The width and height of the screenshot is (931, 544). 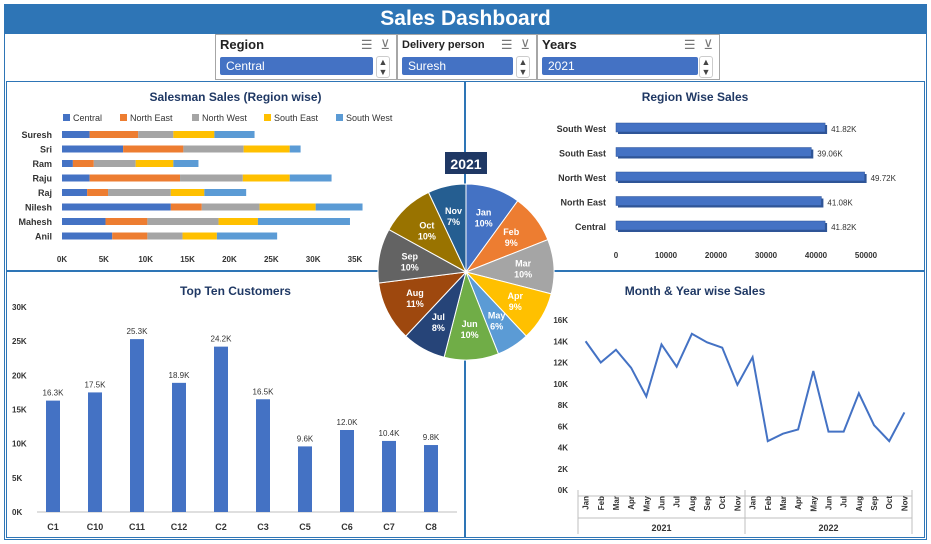 I want to click on delivery-person-slicer-header: Delivery person, so click(x=443, y=45).